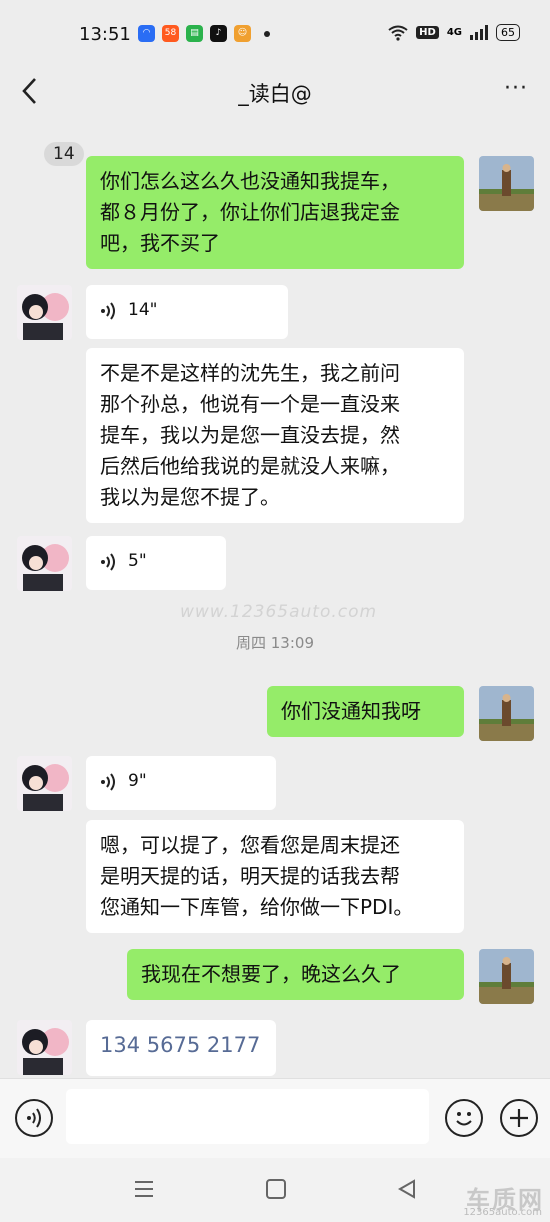  I want to click on menu-icon, so click(144, 1189).